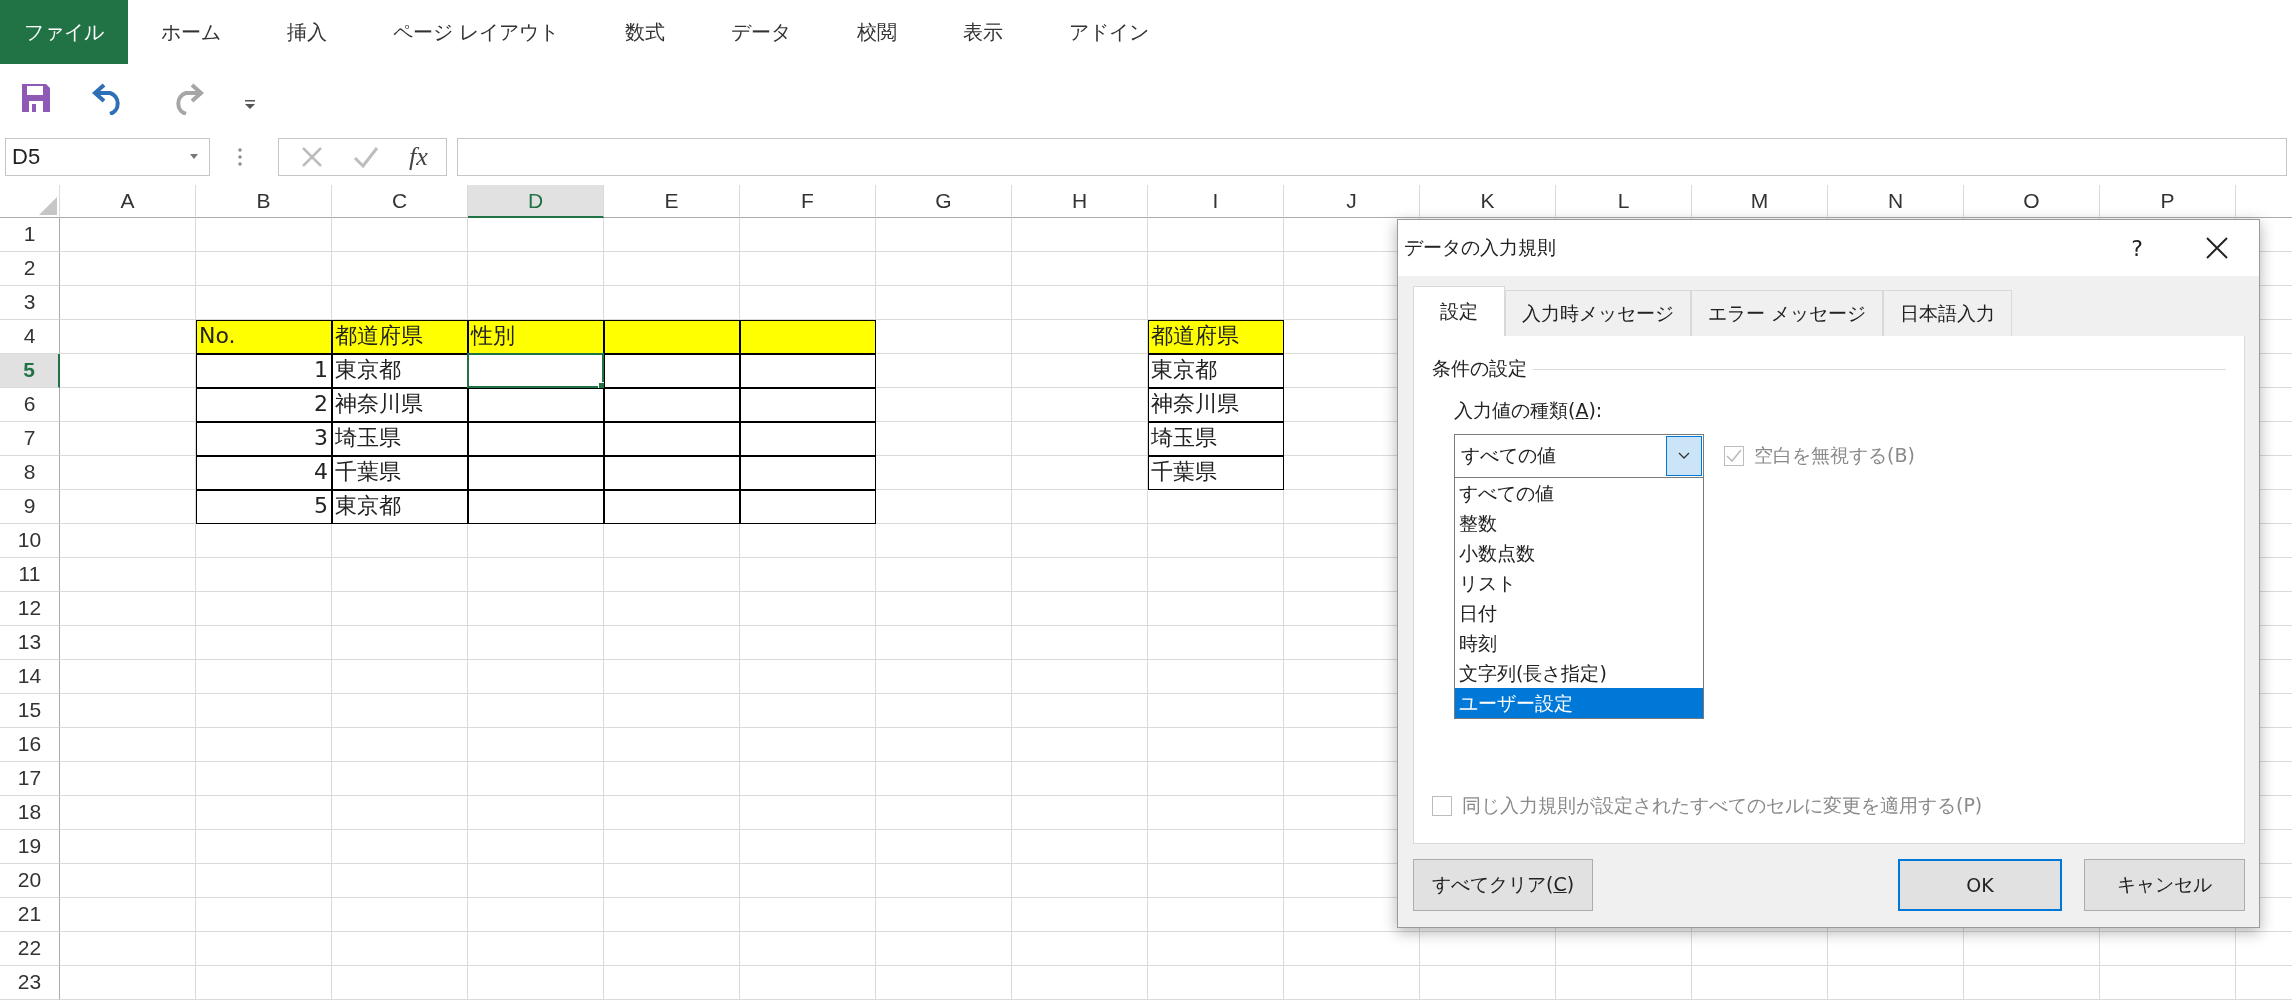 This screenshot has width=2292, height=1004. I want to click on group-label: 条件の設定, so click(1479, 368).